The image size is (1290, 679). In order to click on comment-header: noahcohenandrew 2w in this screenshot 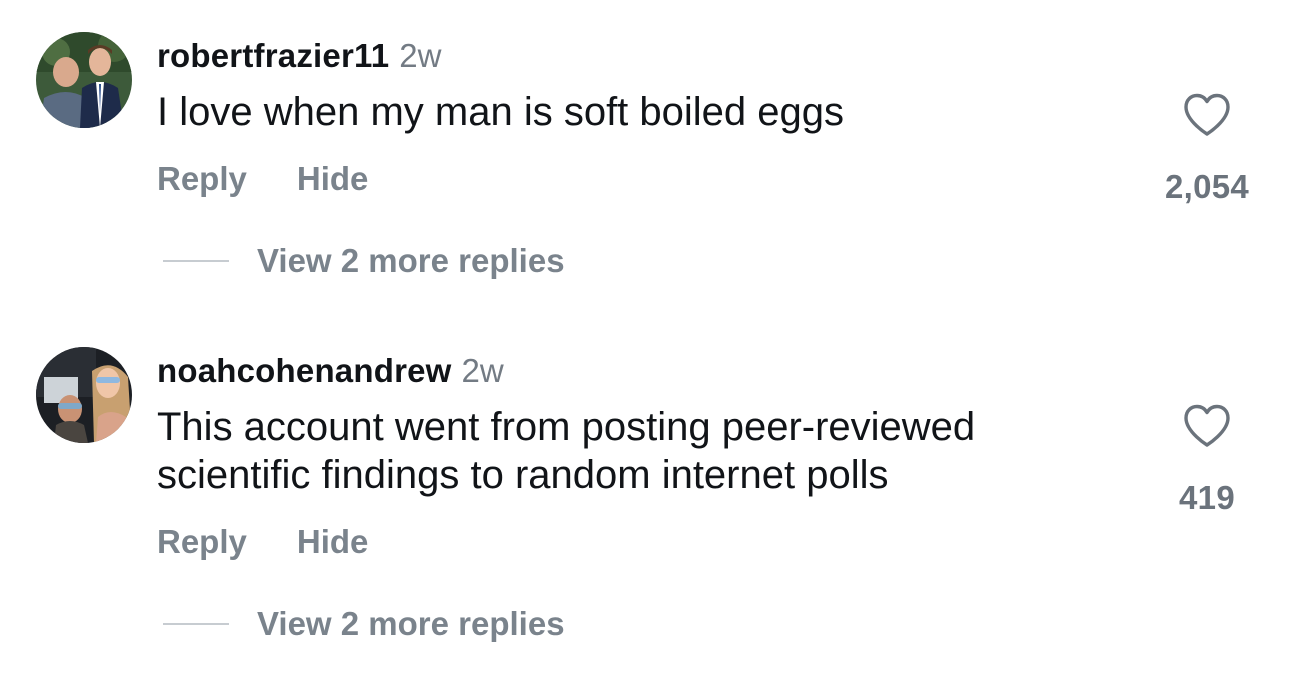, I will do `click(330, 371)`.